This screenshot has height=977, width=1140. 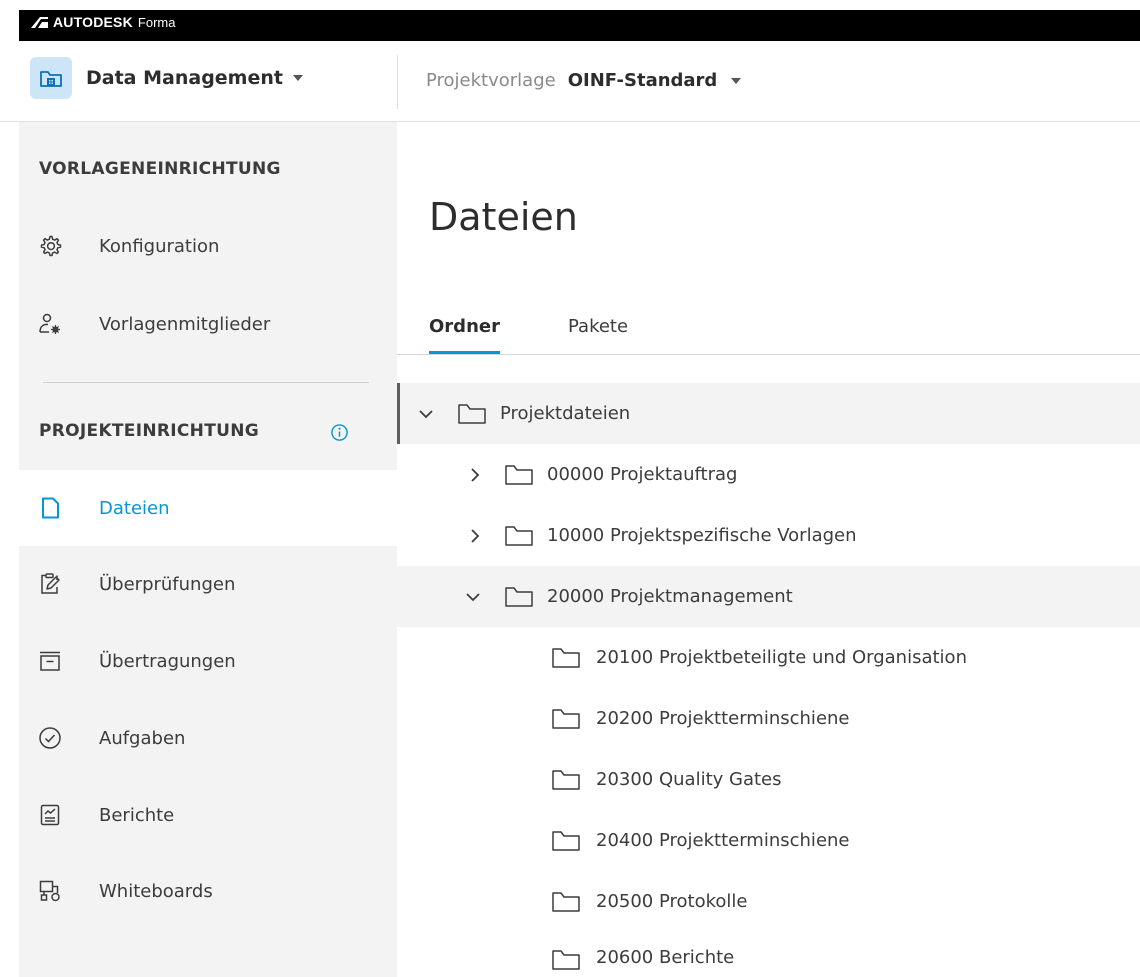 What do you see at coordinates (50, 738) in the screenshot?
I see `check-circle-icon` at bounding box center [50, 738].